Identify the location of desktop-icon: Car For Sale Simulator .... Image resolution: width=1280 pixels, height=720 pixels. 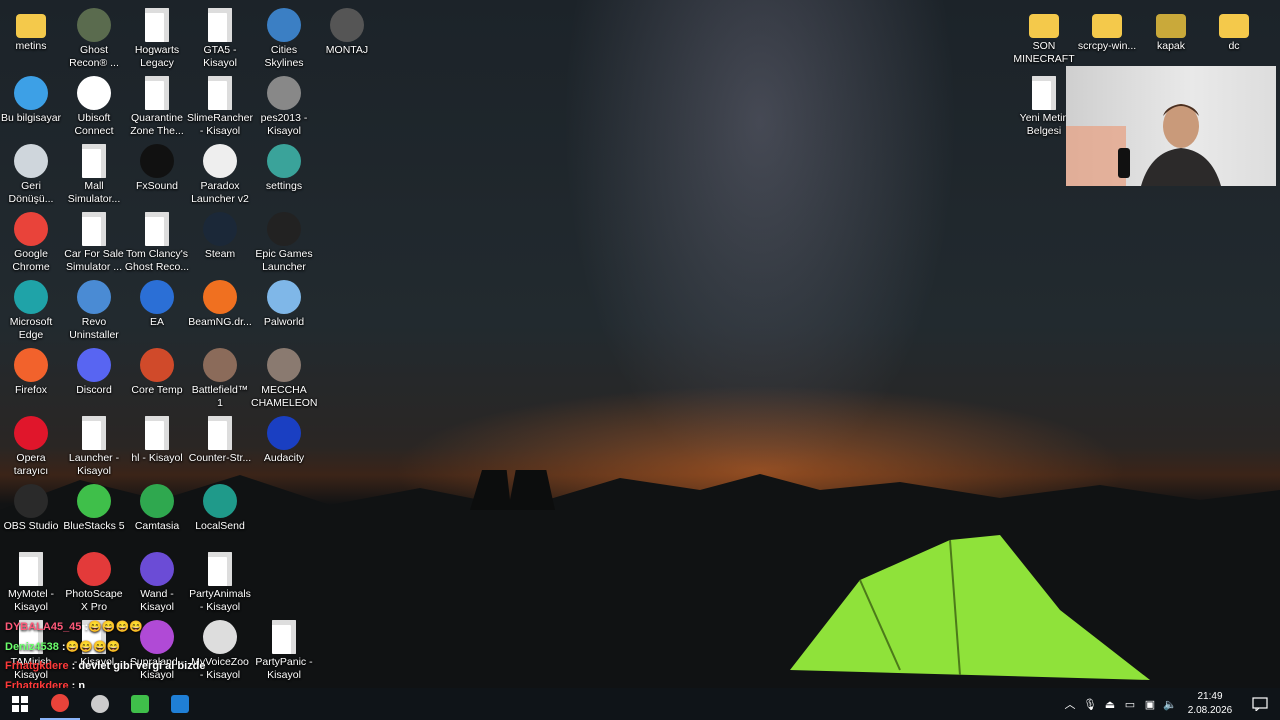
(94, 241).